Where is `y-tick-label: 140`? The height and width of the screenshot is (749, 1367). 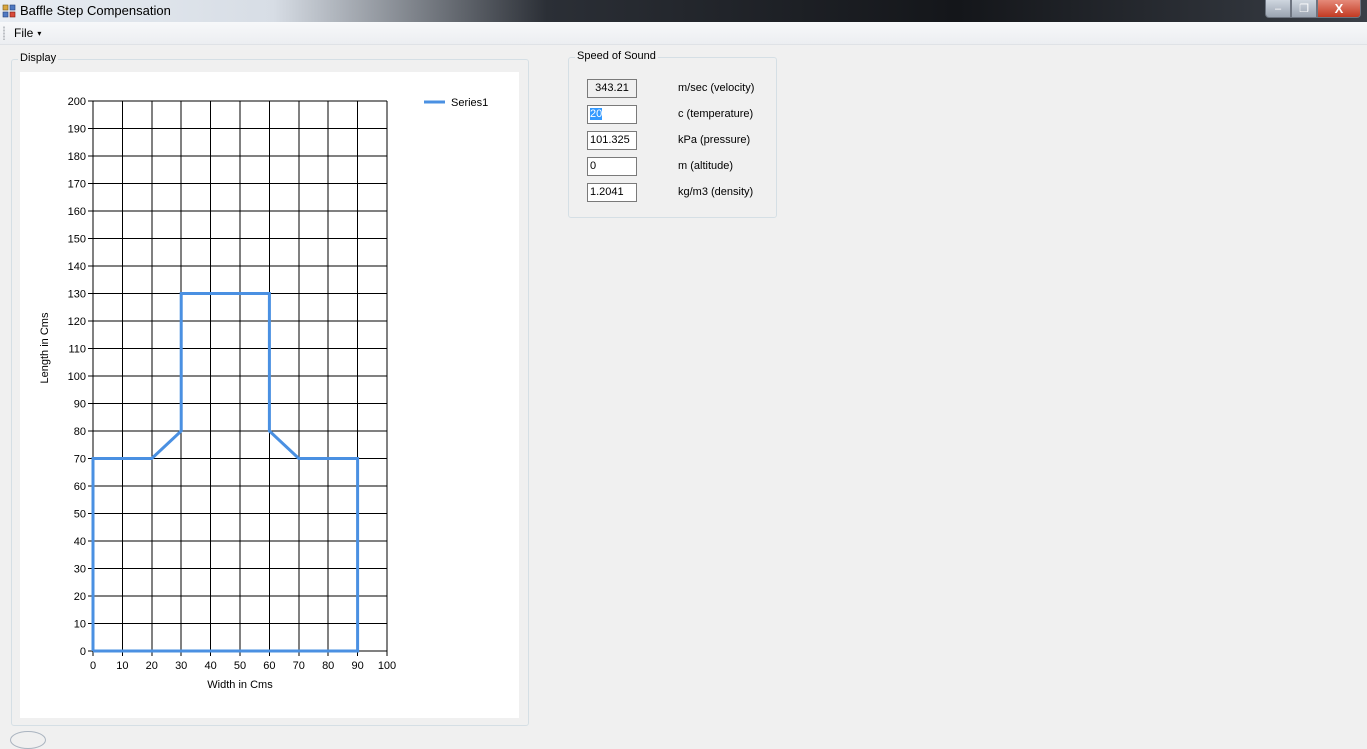
y-tick-label: 140 is located at coordinates (77, 267).